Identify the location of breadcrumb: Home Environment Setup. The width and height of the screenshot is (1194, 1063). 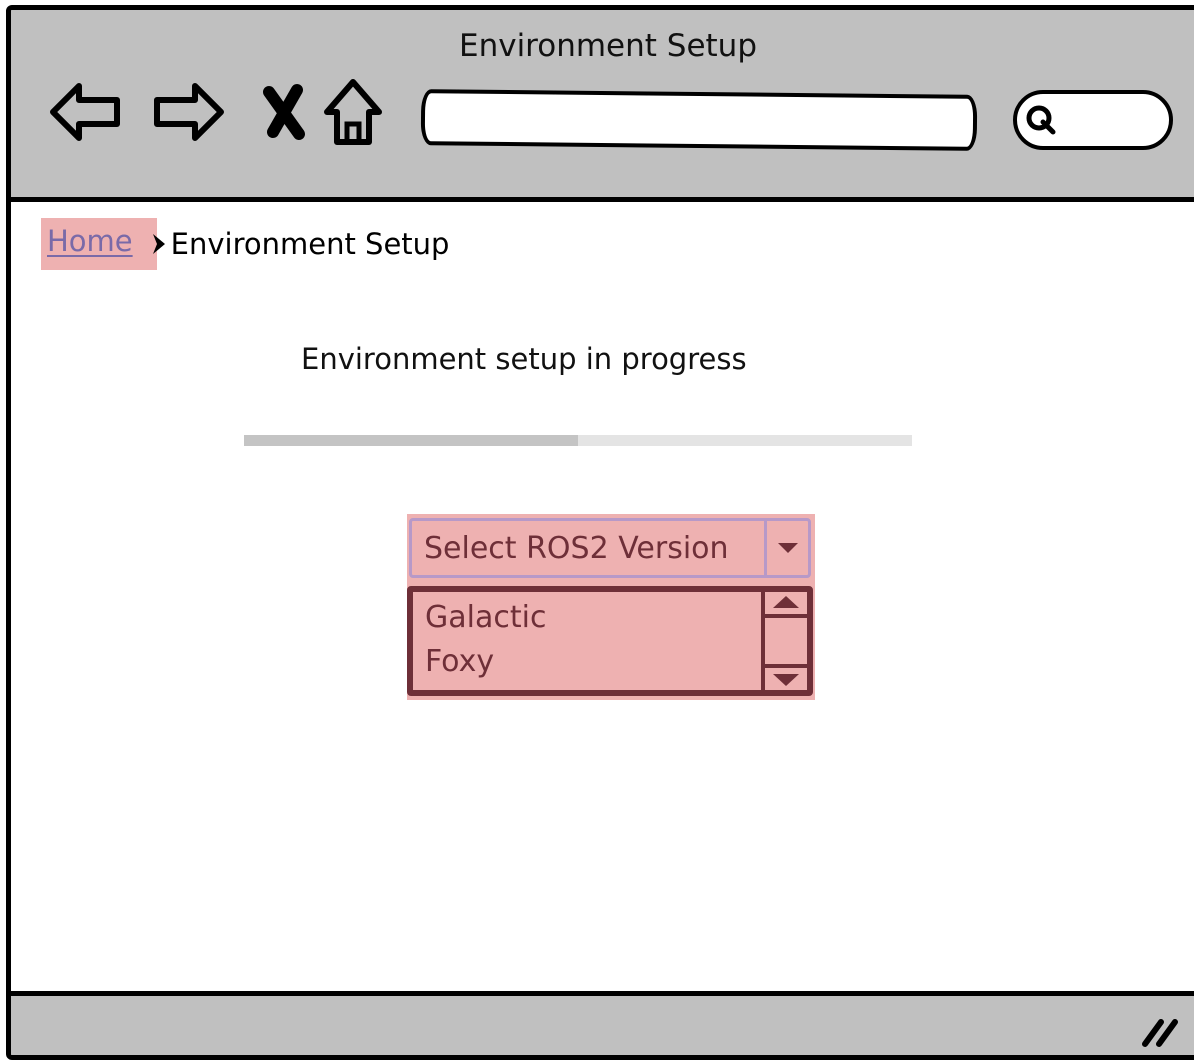
(245, 244).